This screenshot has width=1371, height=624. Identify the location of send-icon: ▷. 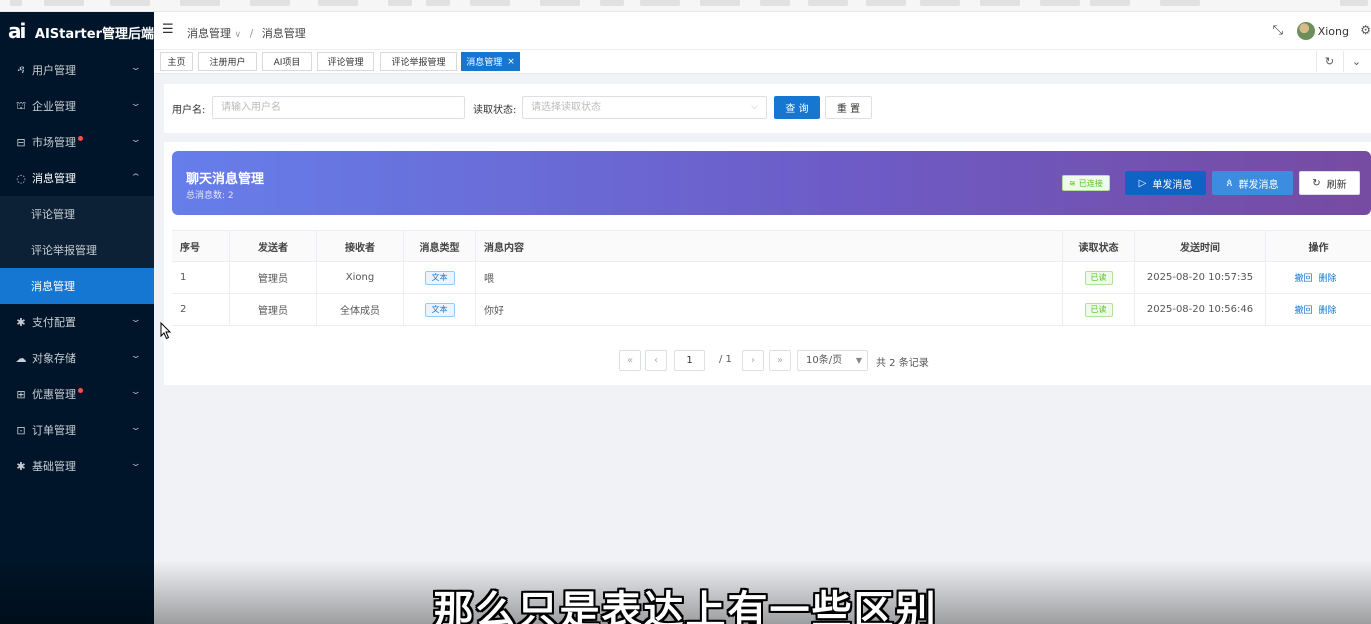
(1142, 183).